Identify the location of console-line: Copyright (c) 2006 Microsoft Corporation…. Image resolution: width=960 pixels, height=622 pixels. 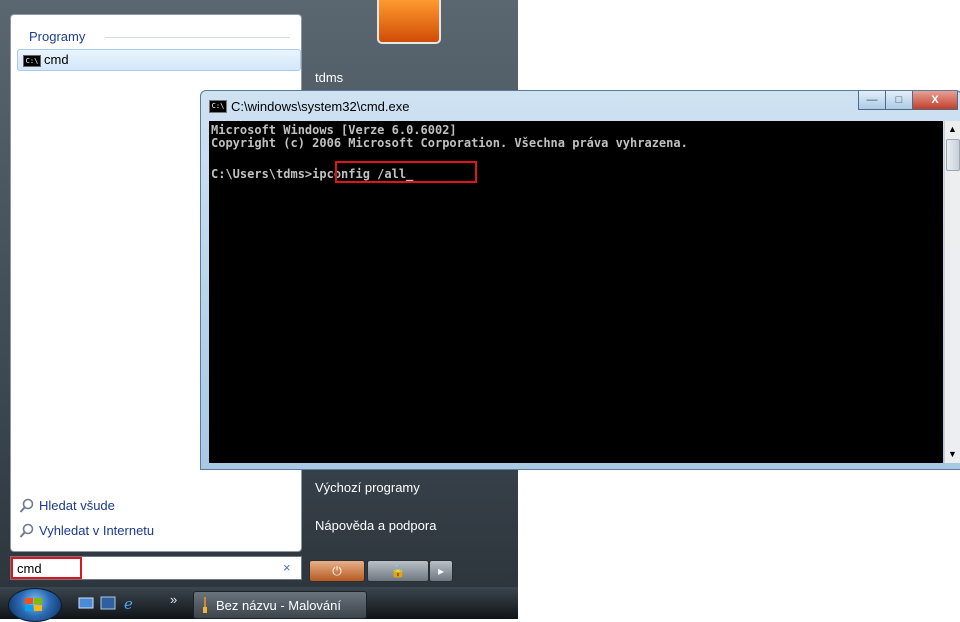
(449, 143).